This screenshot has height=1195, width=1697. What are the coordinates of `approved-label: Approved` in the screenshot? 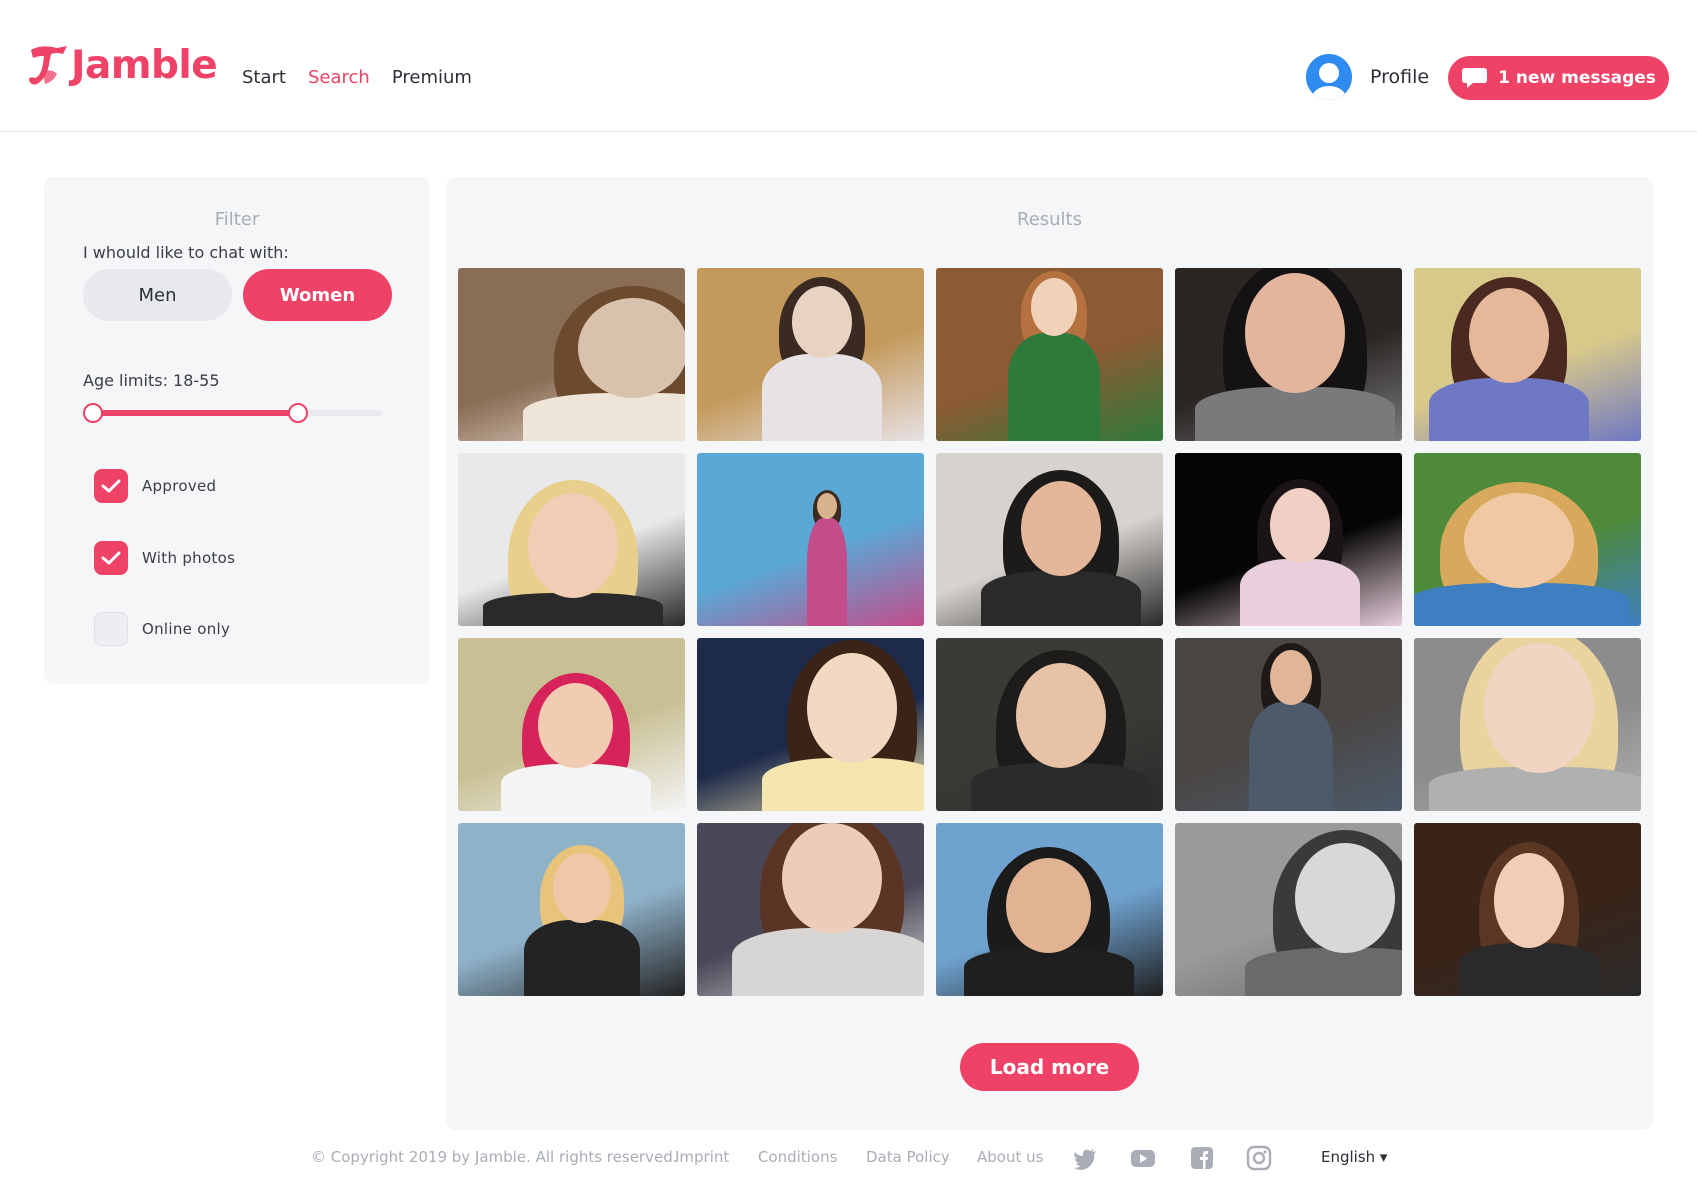 It's located at (179, 486).